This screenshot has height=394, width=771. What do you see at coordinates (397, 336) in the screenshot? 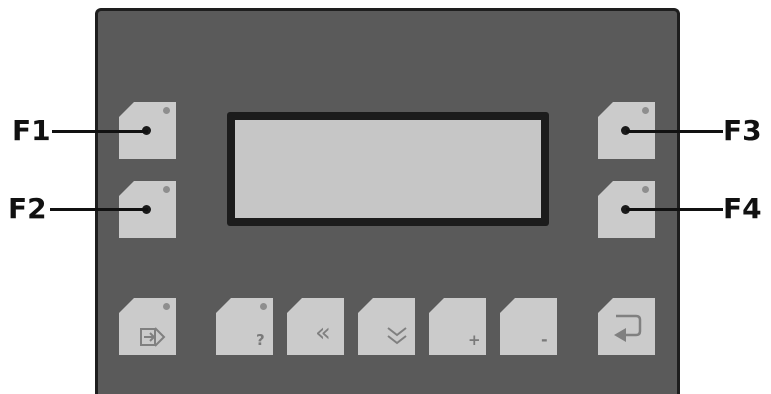
I see `double-down-arrow-icon` at bounding box center [397, 336].